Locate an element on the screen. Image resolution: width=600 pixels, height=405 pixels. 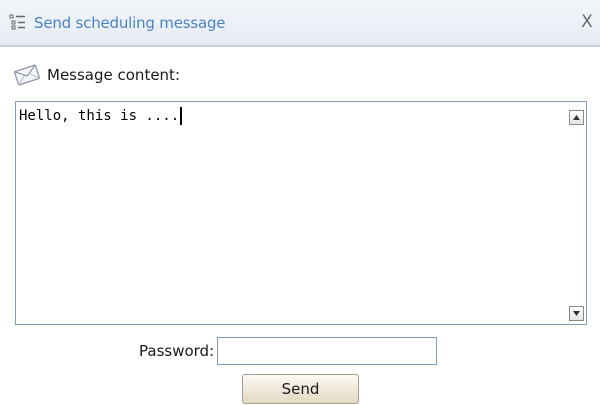
arrow-up-icon is located at coordinates (576, 117).